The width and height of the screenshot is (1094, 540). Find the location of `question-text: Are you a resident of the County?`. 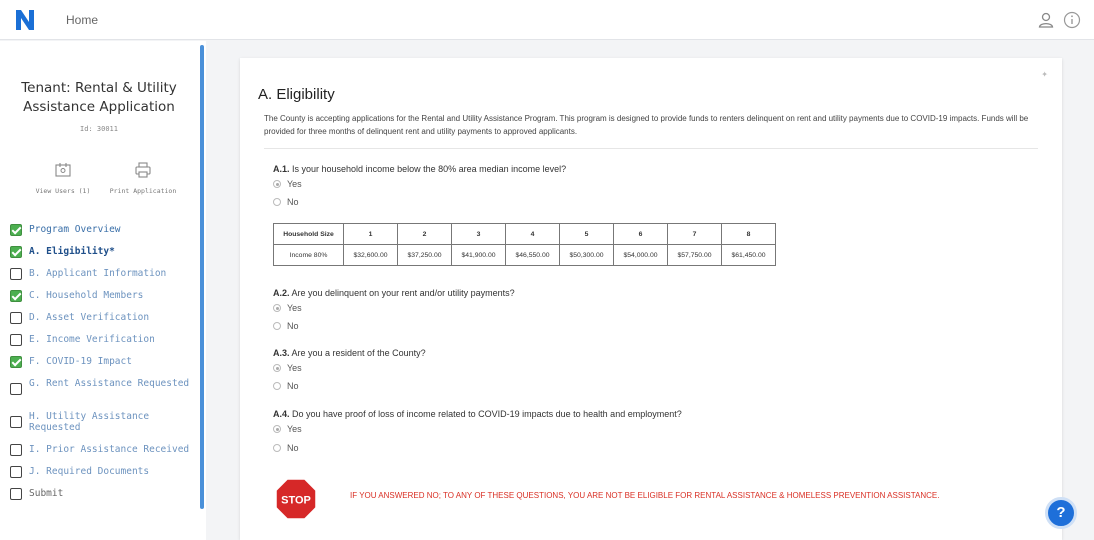

question-text: Are you a resident of the County? is located at coordinates (357, 353).